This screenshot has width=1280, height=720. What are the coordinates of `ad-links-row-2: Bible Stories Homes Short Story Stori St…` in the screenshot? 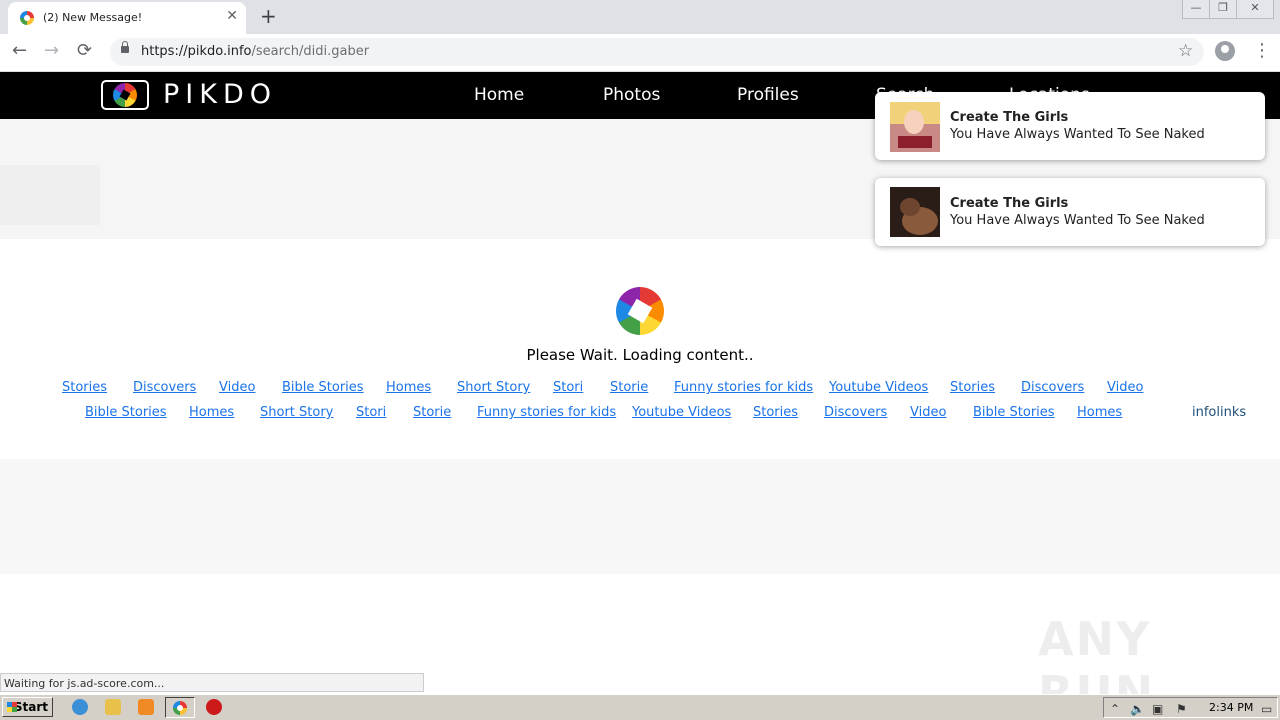 It's located at (640, 415).